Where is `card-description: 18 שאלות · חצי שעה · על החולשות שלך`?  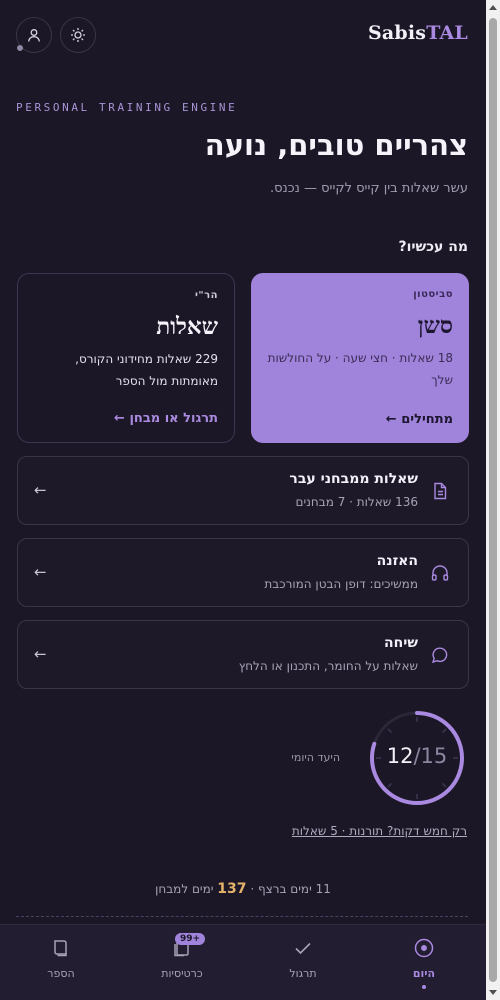 card-description: 18 שאלות · חצי שעה · על החולשות שלך is located at coordinates (360, 369).